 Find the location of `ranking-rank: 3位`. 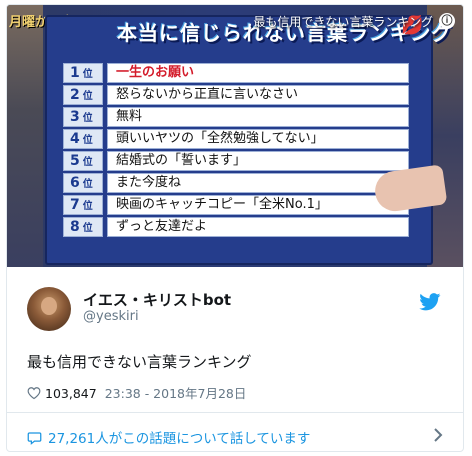

ranking-rank: 3位 is located at coordinates (83, 117).